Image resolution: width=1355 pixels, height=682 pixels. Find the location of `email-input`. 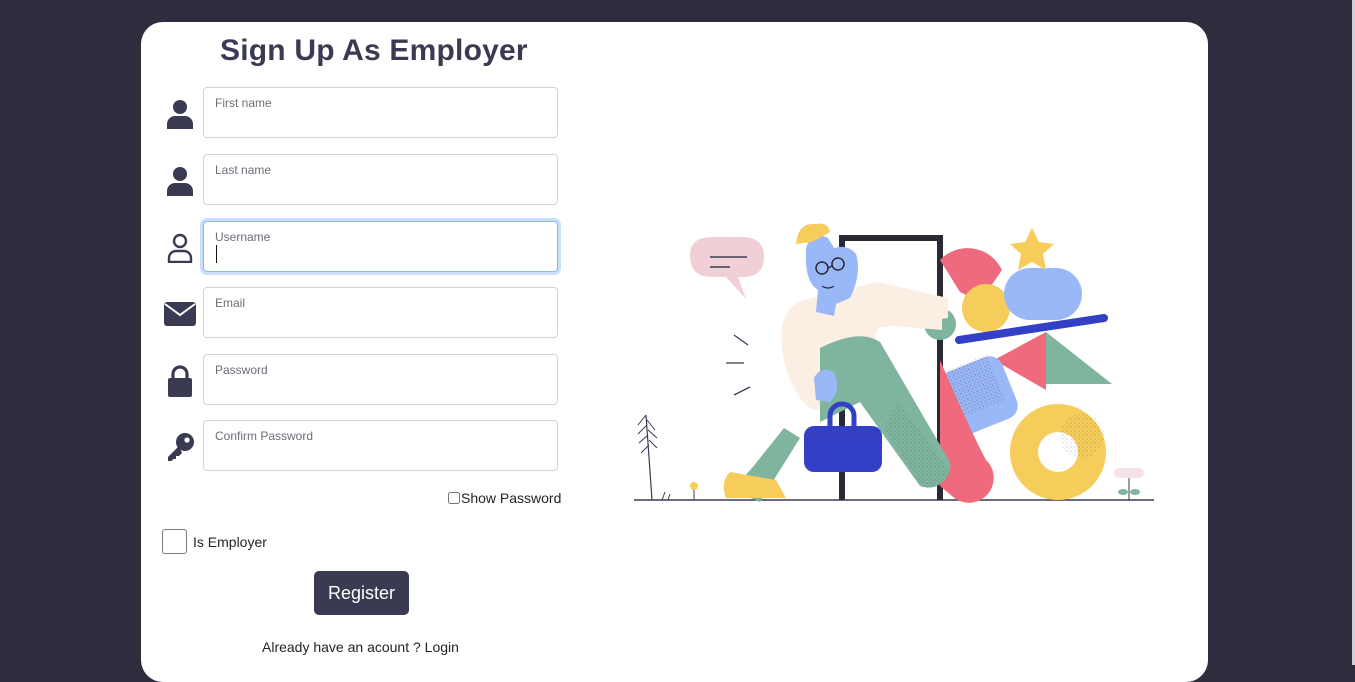

email-input is located at coordinates (380, 321).